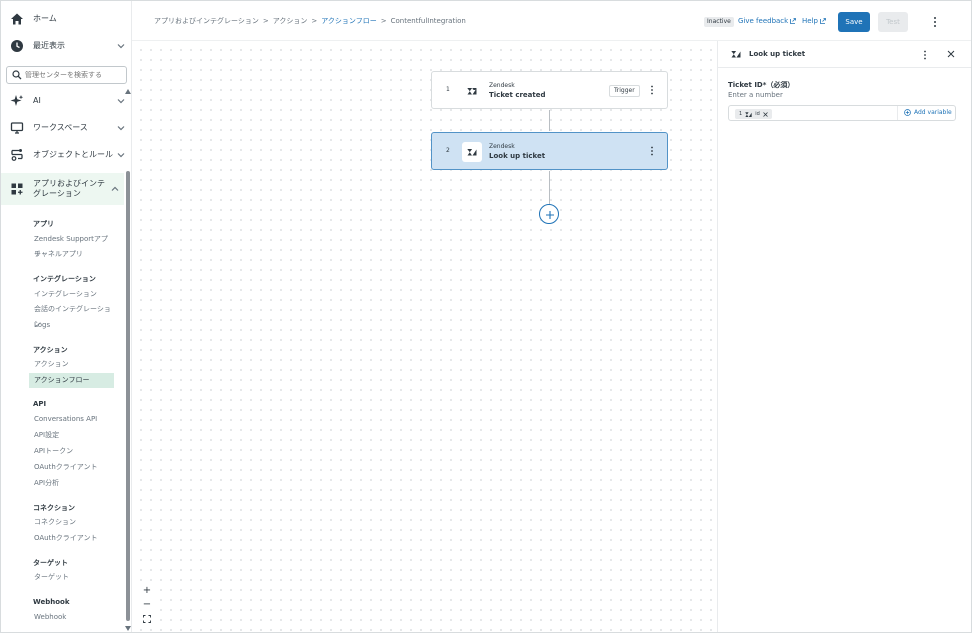 The height and width of the screenshot is (633, 972). I want to click on sidebar: ホーム 最近表示 AI ワークスペース オブジェクトとルール アプ, so click(66, 316).